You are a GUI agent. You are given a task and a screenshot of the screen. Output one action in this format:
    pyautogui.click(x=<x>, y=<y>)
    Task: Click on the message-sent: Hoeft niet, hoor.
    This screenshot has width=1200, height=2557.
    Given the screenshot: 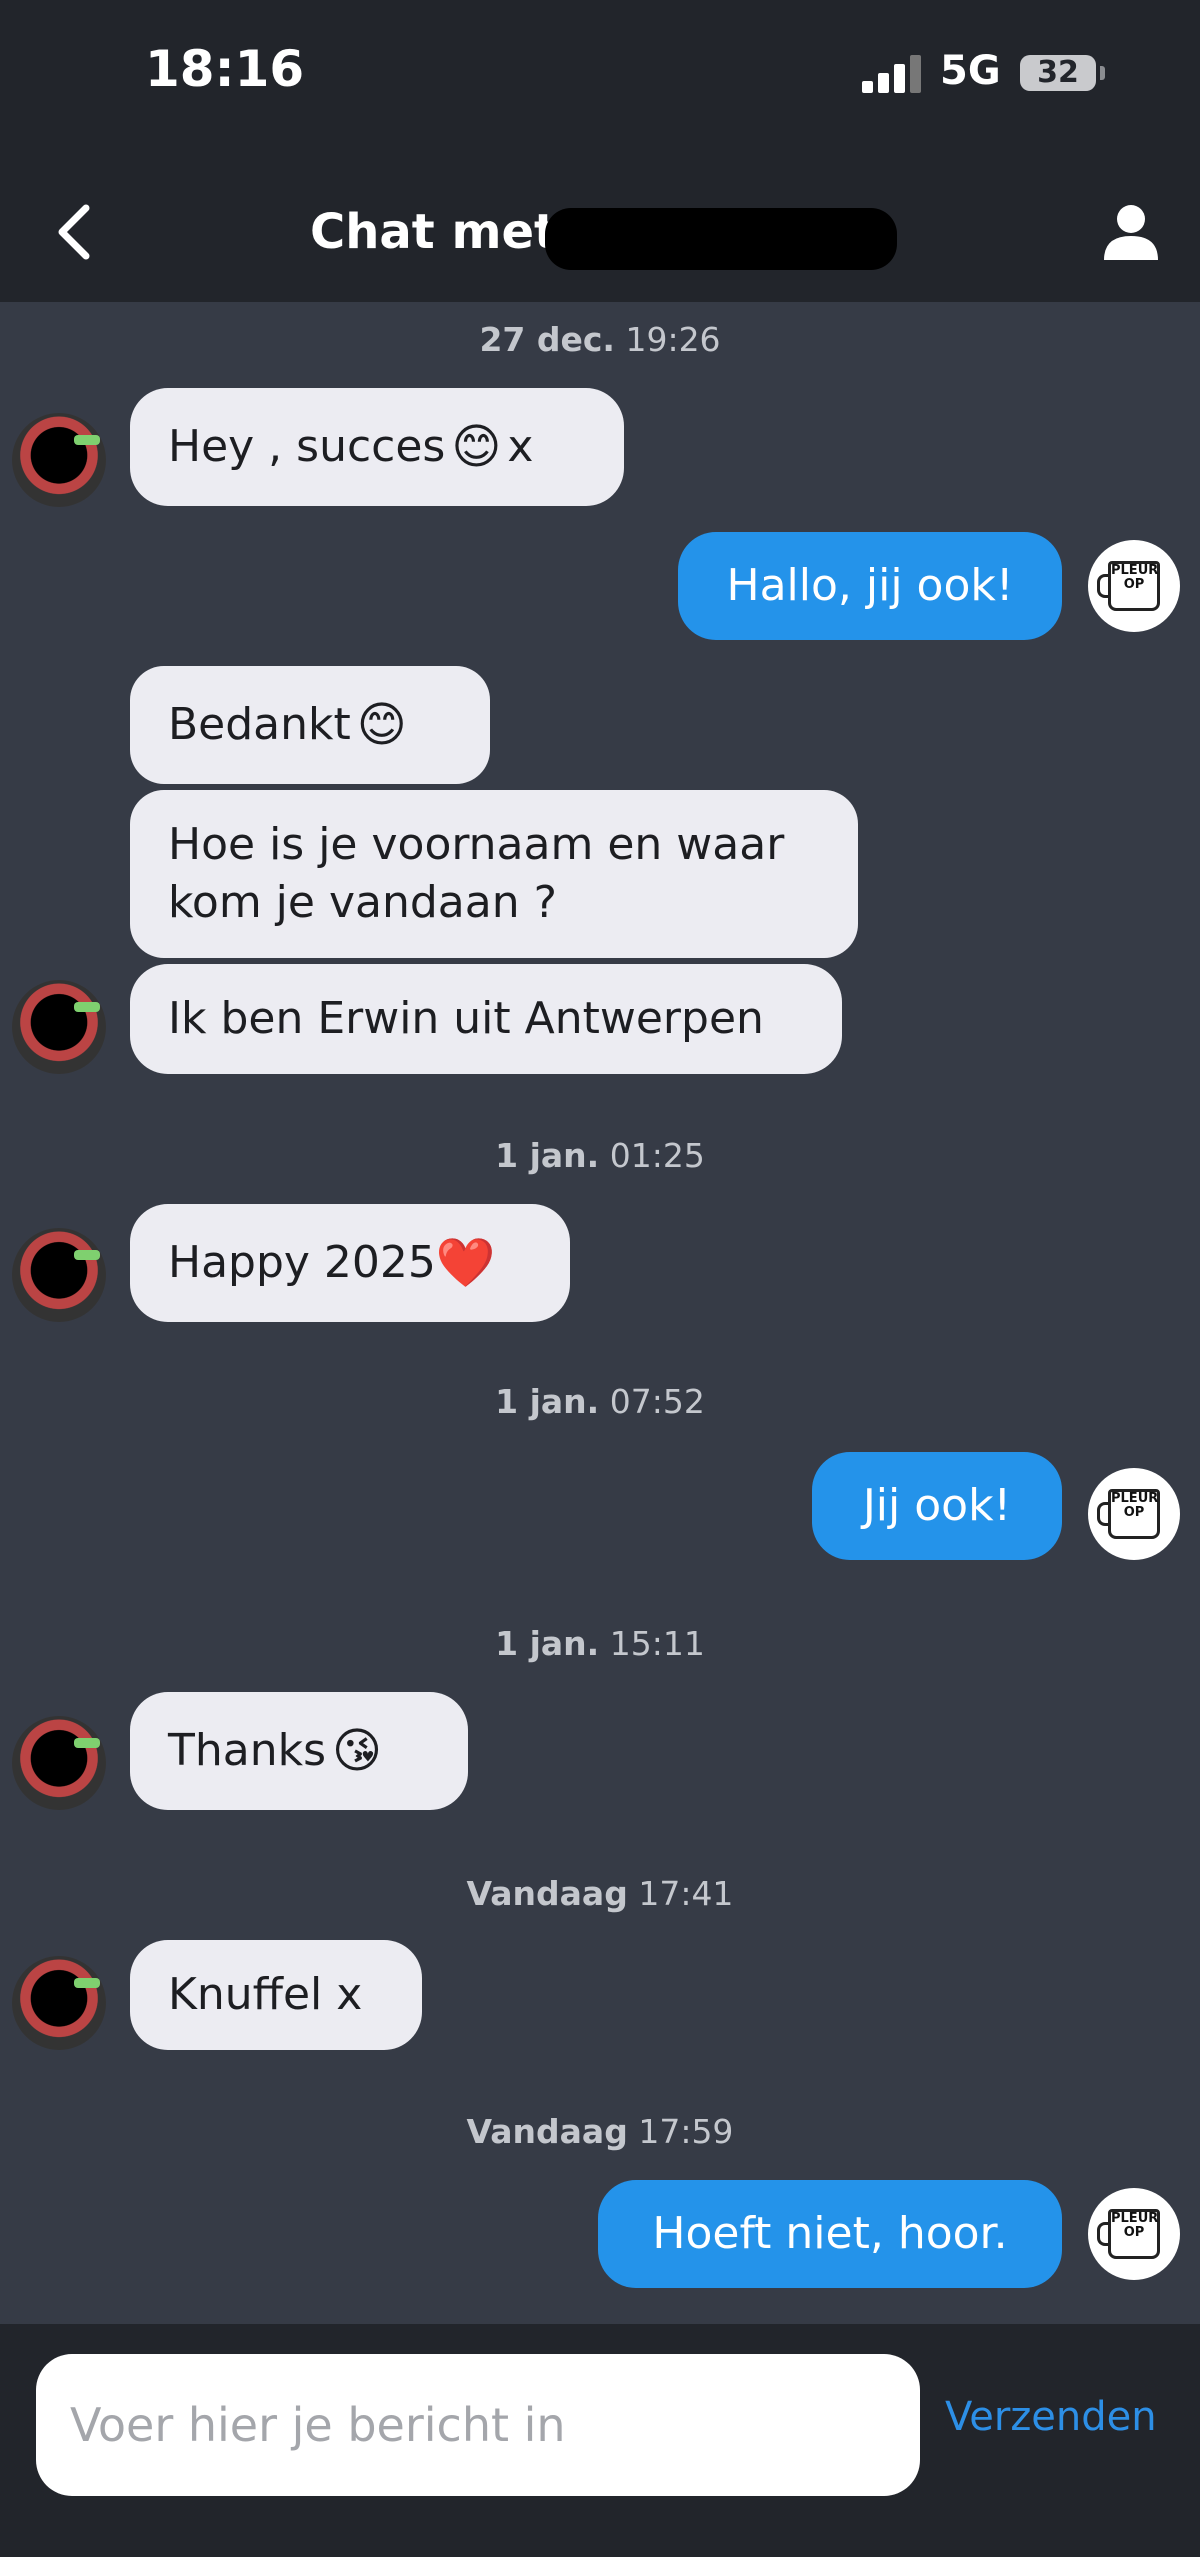 What is the action you would take?
    pyautogui.click(x=830, y=2234)
    